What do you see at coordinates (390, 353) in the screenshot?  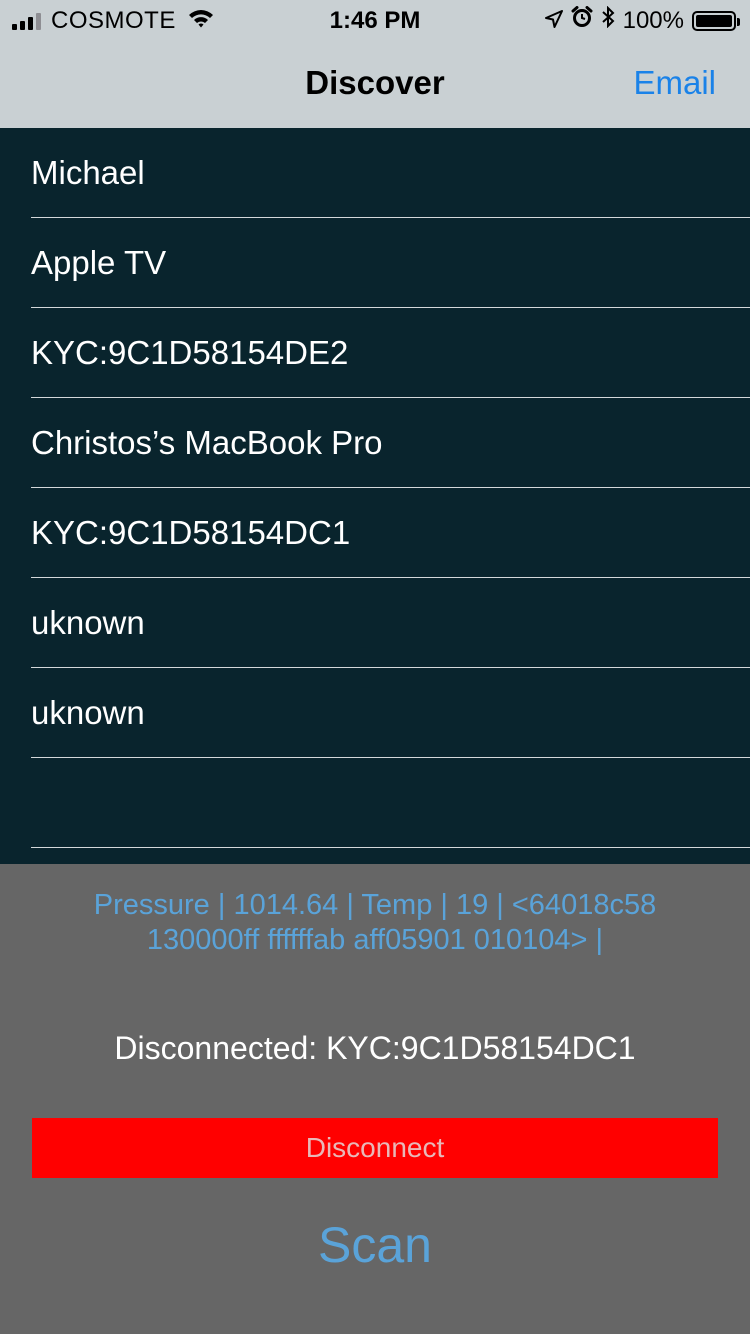 I see `list-item: KYC:9C1D58154DE2` at bounding box center [390, 353].